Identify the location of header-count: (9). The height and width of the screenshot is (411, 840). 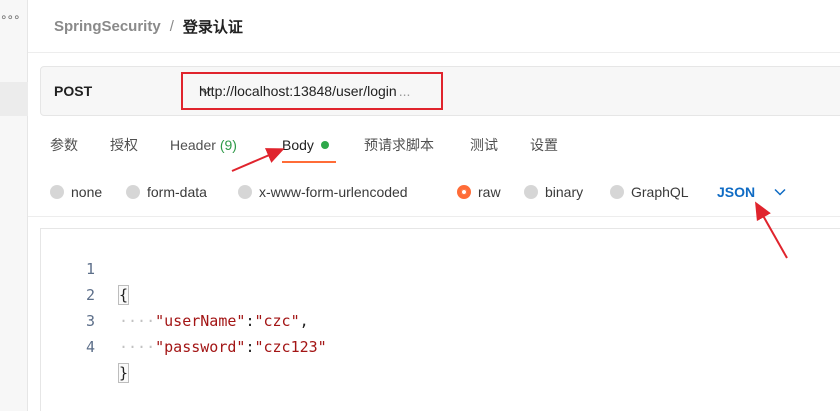
(228, 145).